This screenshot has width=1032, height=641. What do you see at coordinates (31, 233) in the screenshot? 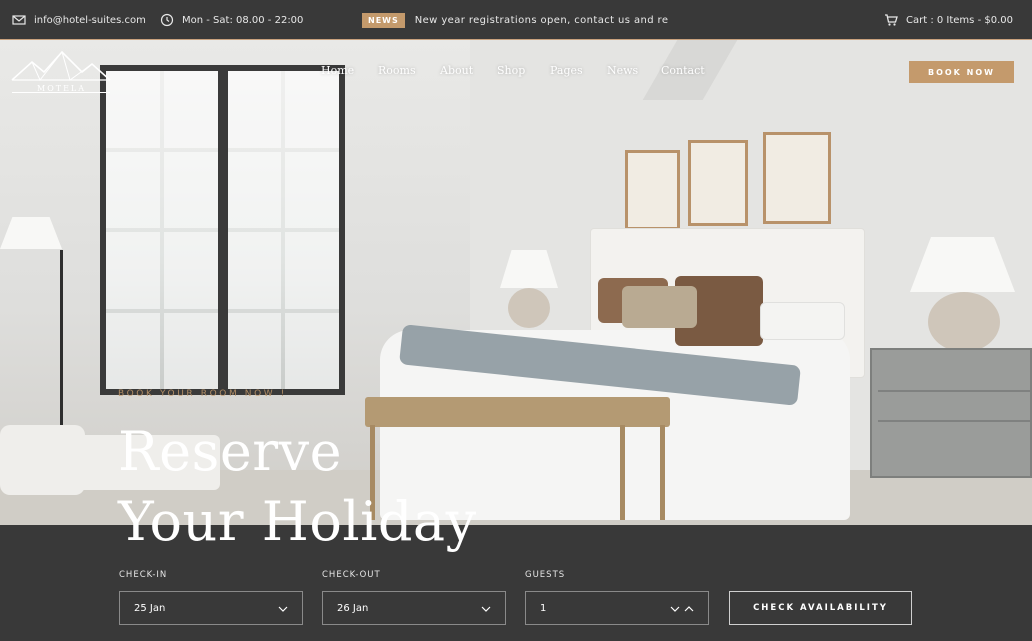
I see `floor-lamp` at bounding box center [31, 233].